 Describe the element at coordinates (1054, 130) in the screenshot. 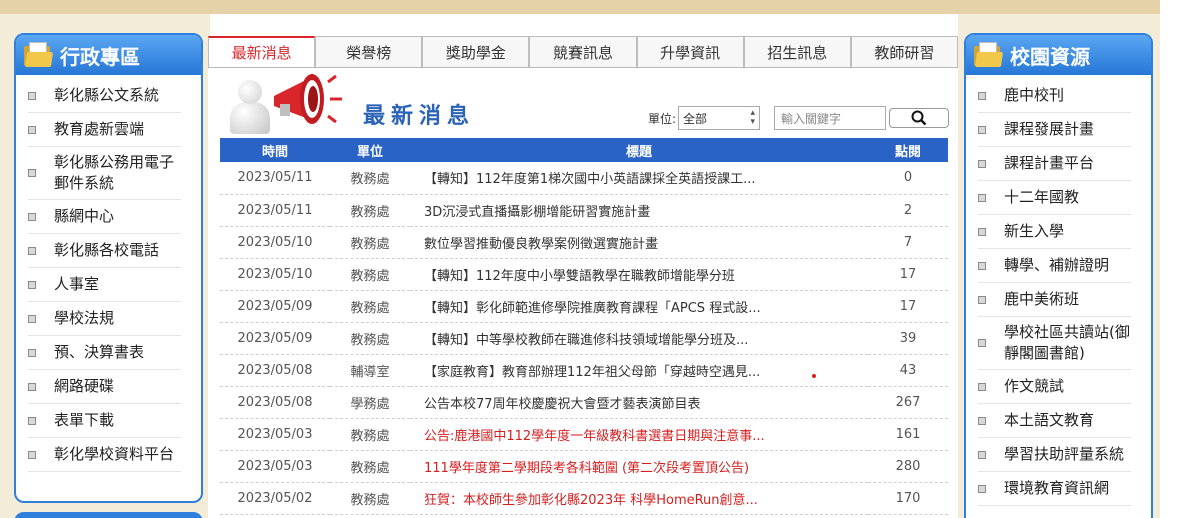

I see `campus-link: 課程發展計畫` at that location.